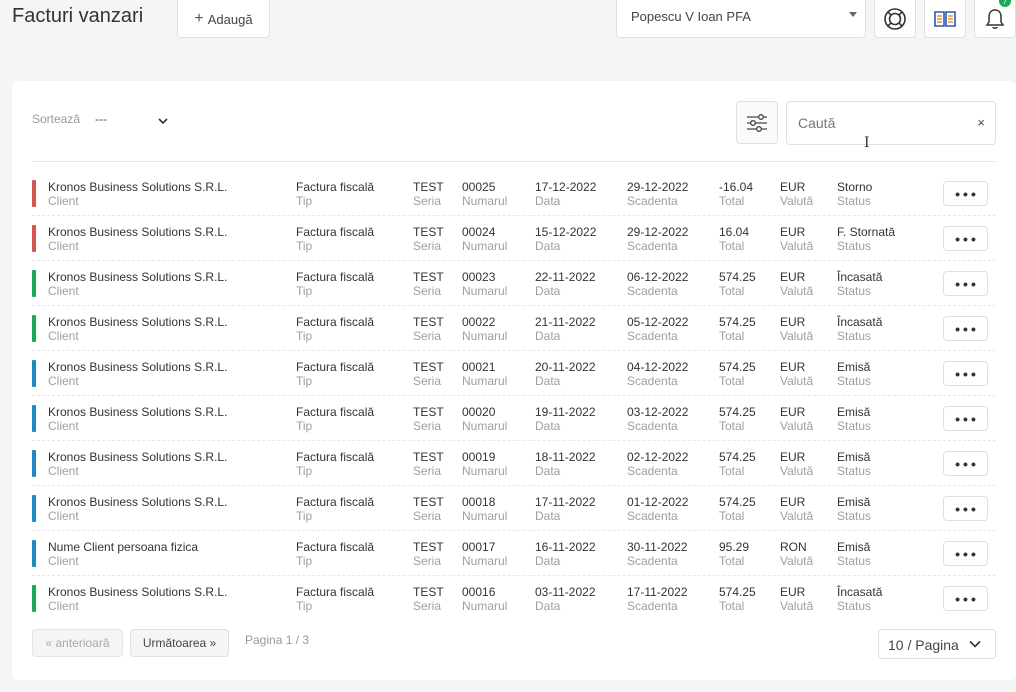 The height and width of the screenshot is (692, 1016). I want to click on date-cell-label: Data, so click(548, 201).